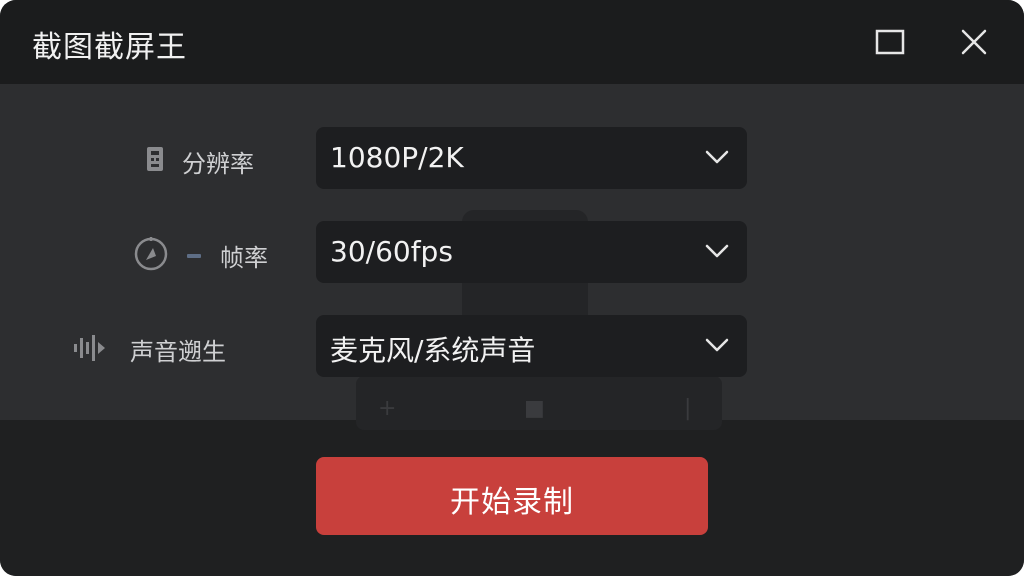 The height and width of the screenshot is (576, 1024). I want to click on close-button, so click(974, 42).